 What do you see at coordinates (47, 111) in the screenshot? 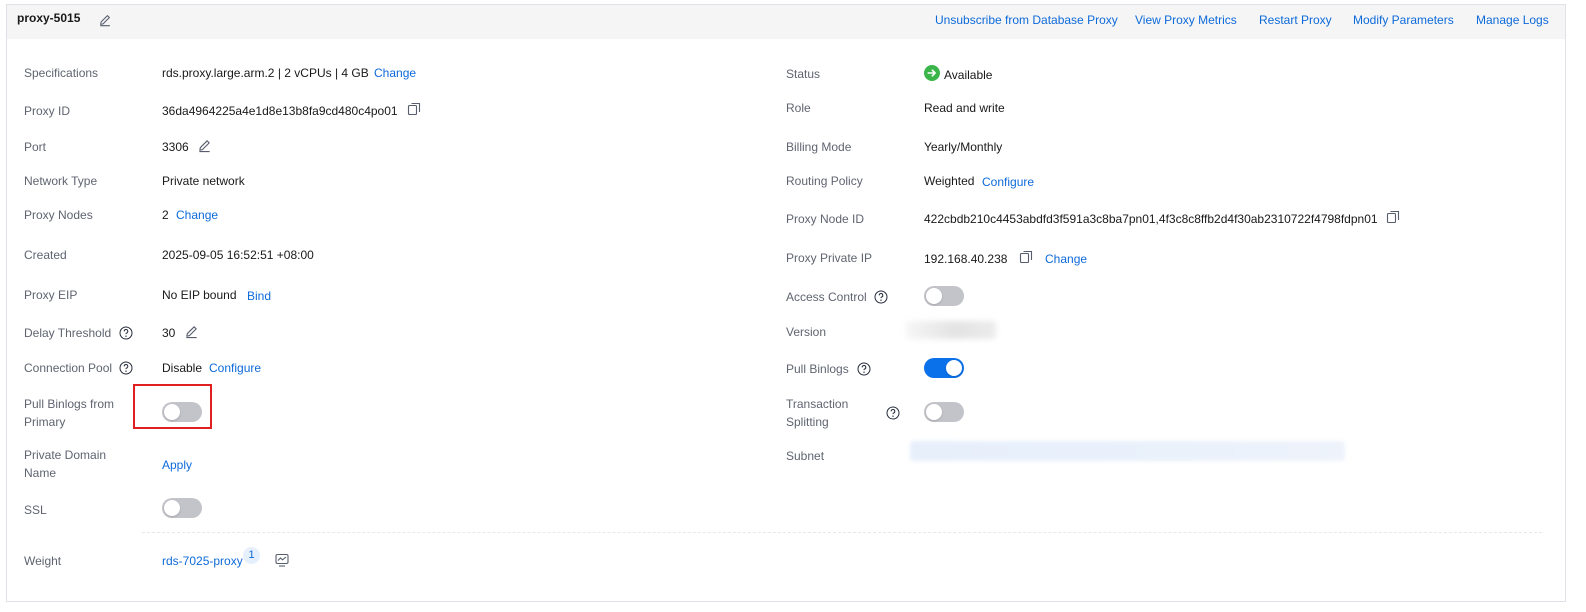
I see `proxy-id-label: Proxy ID` at bounding box center [47, 111].